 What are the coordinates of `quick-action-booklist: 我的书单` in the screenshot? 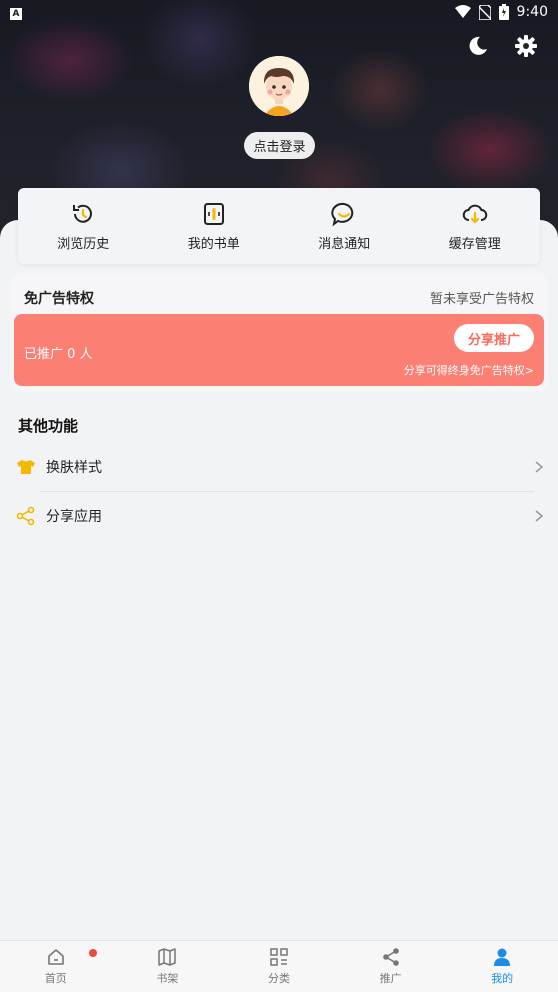 It's located at (214, 226).